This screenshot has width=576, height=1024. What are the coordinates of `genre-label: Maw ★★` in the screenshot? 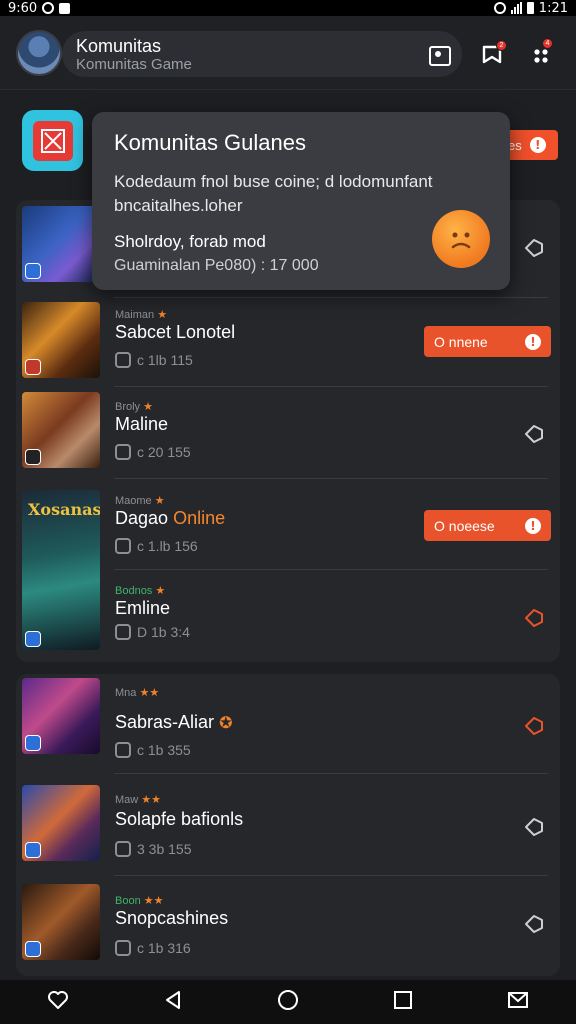 It's located at (138, 800).